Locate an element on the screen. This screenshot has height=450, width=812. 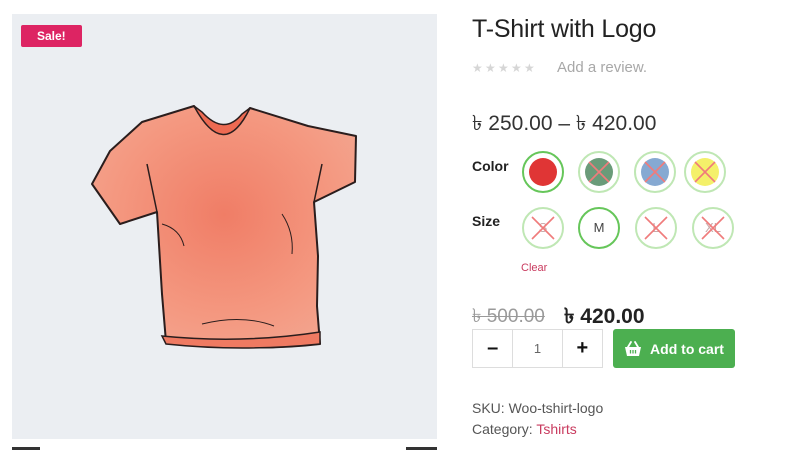
size-swatch-m: M is located at coordinates (599, 228).